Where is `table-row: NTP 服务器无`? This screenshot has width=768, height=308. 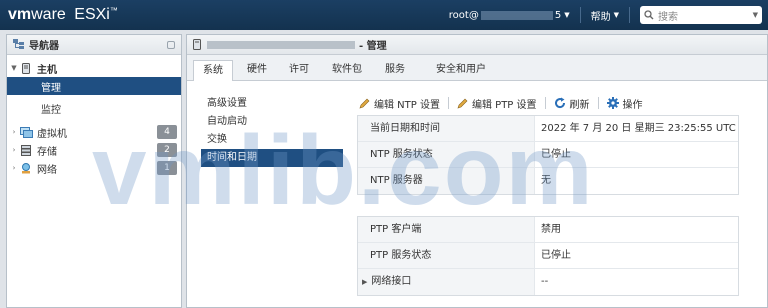
table-row: NTP 服务器无 is located at coordinates (548, 181).